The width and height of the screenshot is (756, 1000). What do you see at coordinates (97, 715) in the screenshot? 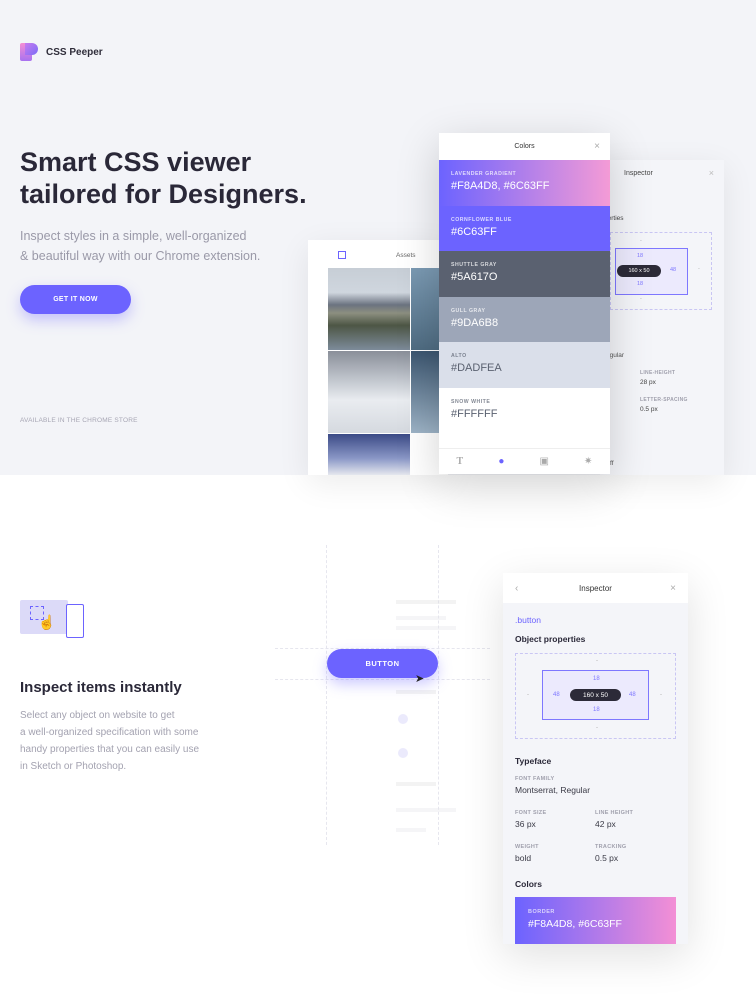
I see `feature-desc-line1: Select any object on website to get` at bounding box center [97, 715].